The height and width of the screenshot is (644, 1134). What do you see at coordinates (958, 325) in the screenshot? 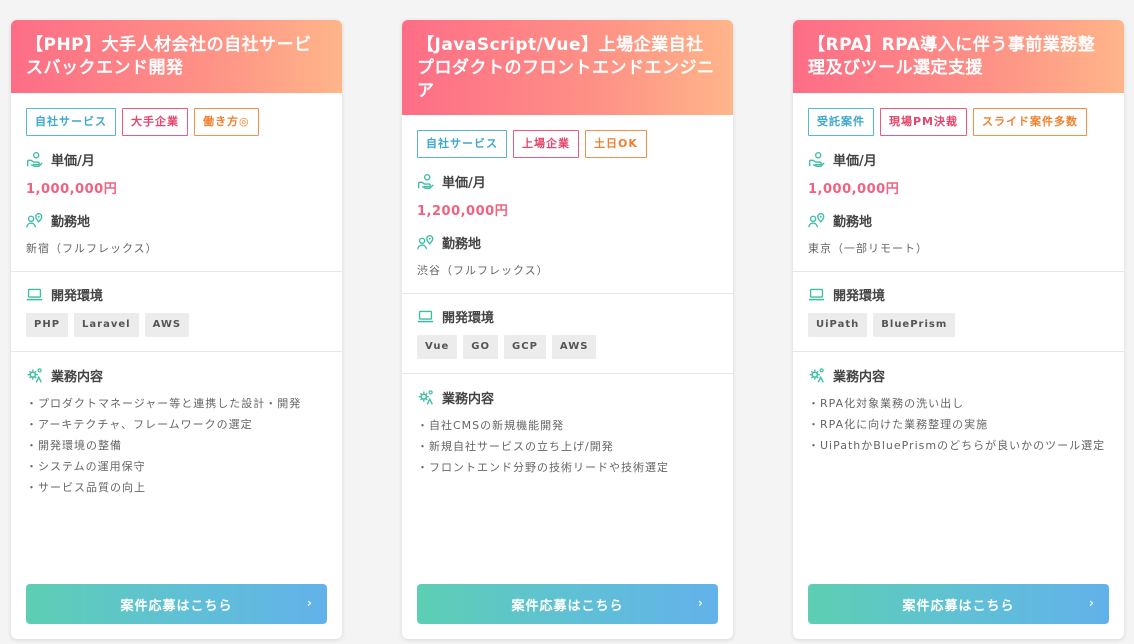
I see `env-tags: UiPath BluePrism` at bounding box center [958, 325].